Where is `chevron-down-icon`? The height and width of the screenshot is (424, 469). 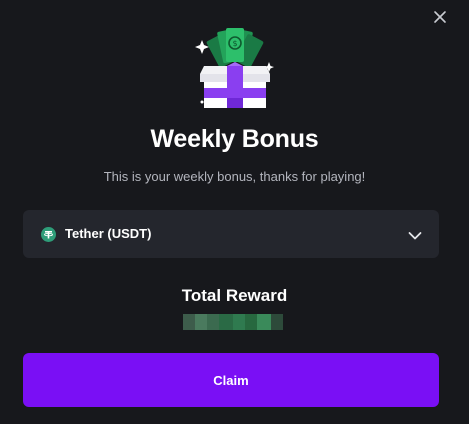 chevron-down-icon is located at coordinates (415, 234).